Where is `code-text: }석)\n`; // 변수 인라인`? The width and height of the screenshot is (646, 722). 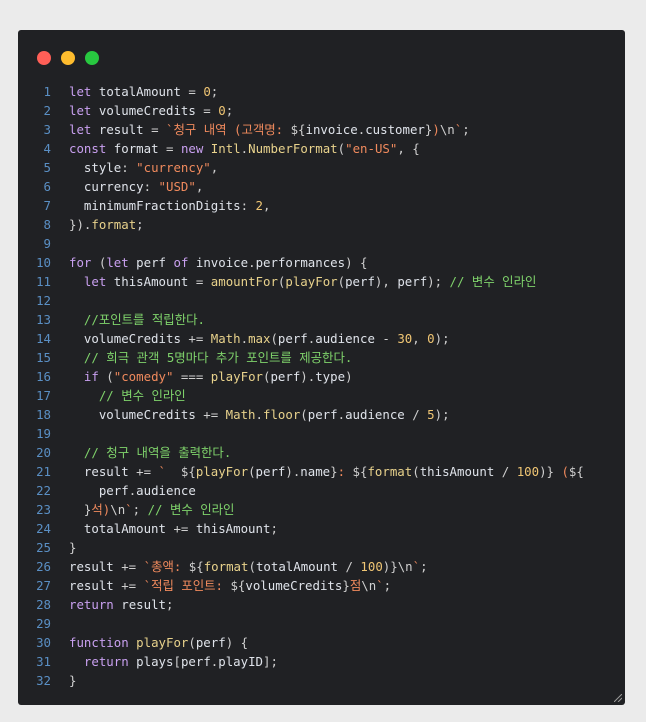 code-text: }석)\n`; // 변수 인라인 is located at coordinates (152, 509).